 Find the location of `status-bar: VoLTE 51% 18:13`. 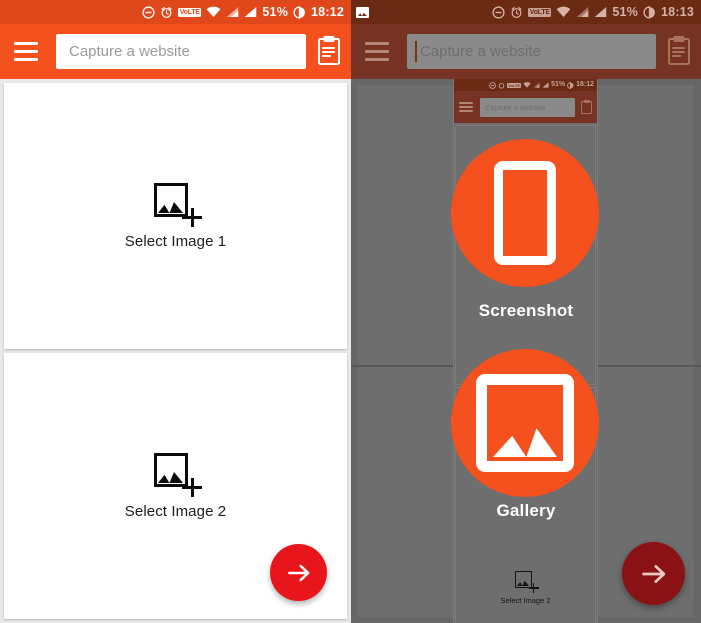

status-bar: VoLTE 51% 18:13 is located at coordinates (526, 12).